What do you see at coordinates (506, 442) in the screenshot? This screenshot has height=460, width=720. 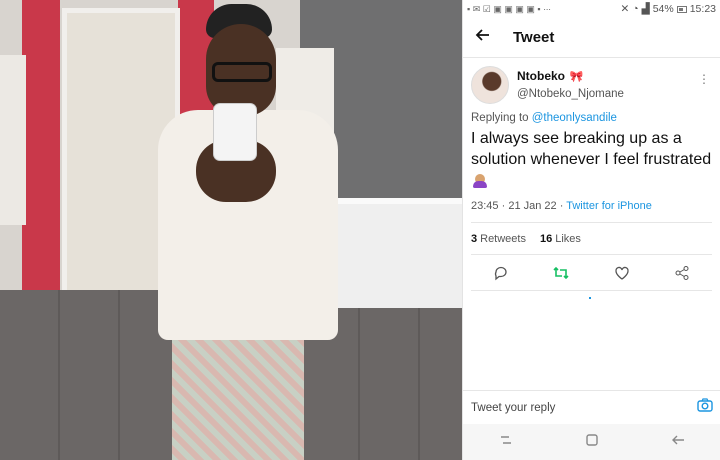 I see `recents-icon` at bounding box center [506, 442].